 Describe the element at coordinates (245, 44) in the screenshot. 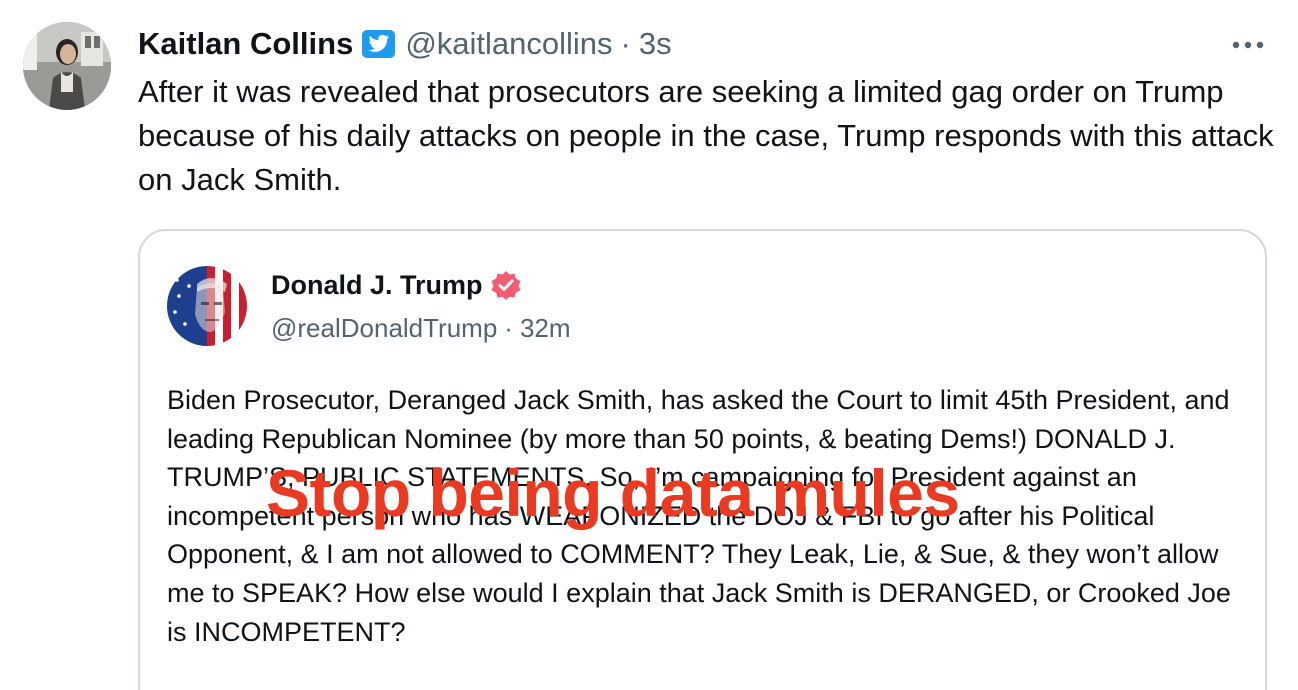

I see `author-name: Kaitlan Collins` at that location.